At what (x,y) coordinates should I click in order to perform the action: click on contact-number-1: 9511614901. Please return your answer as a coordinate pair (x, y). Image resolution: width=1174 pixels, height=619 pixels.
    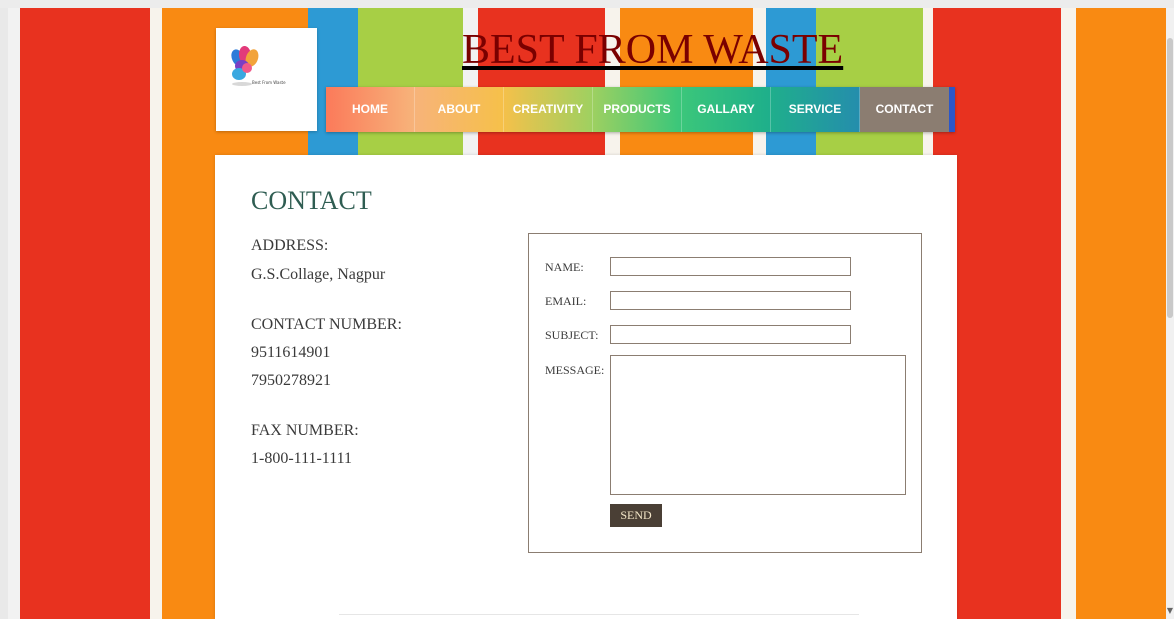
    Looking at the image, I should click on (291, 352).